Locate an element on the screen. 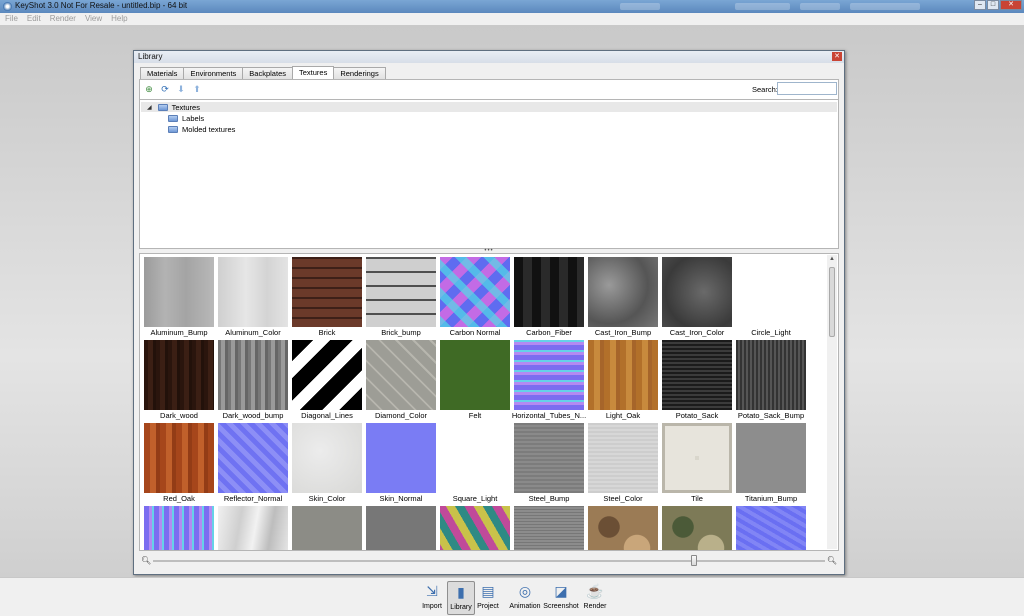 The height and width of the screenshot is (616, 1024). texture-item: Square_Light is located at coordinates (476, 463).